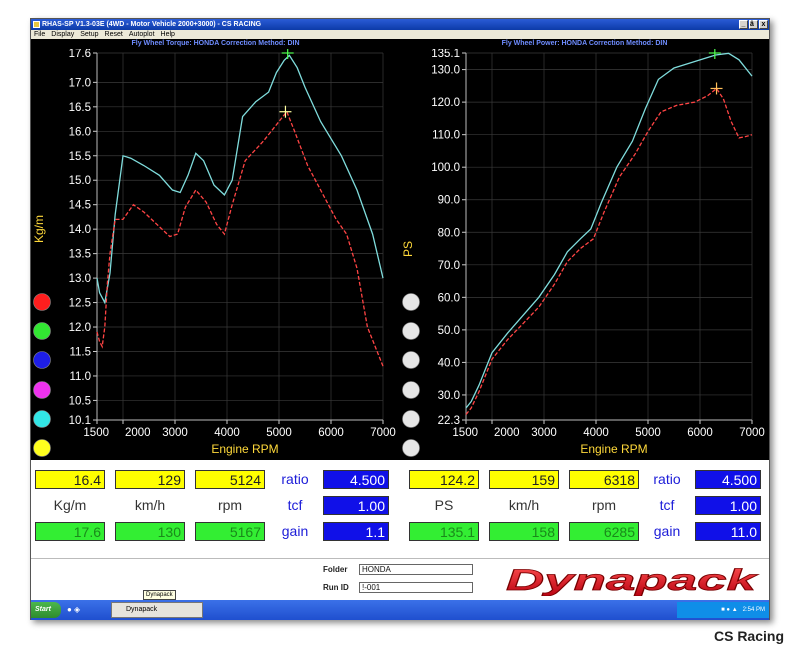 This screenshot has width=800, height=652. Describe the element at coordinates (80, 230) in the screenshot. I see `y-tick-label: 14.0` at that location.